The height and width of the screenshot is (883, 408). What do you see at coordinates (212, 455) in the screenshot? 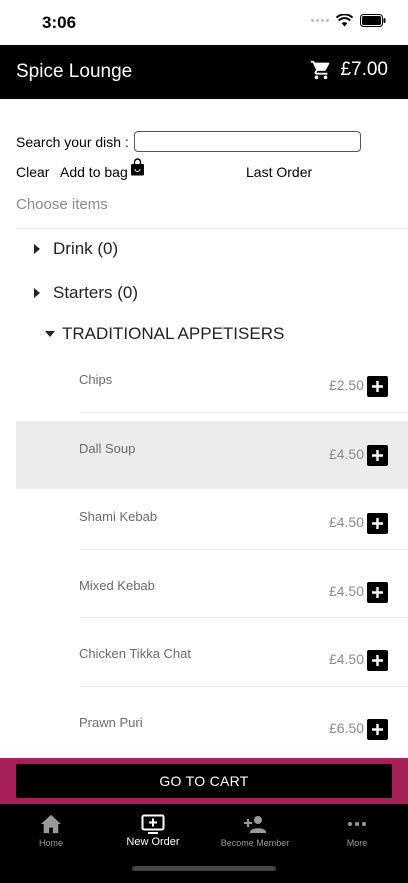
I see `menu-item: Dall Soup £4.50` at bounding box center [212, 455].